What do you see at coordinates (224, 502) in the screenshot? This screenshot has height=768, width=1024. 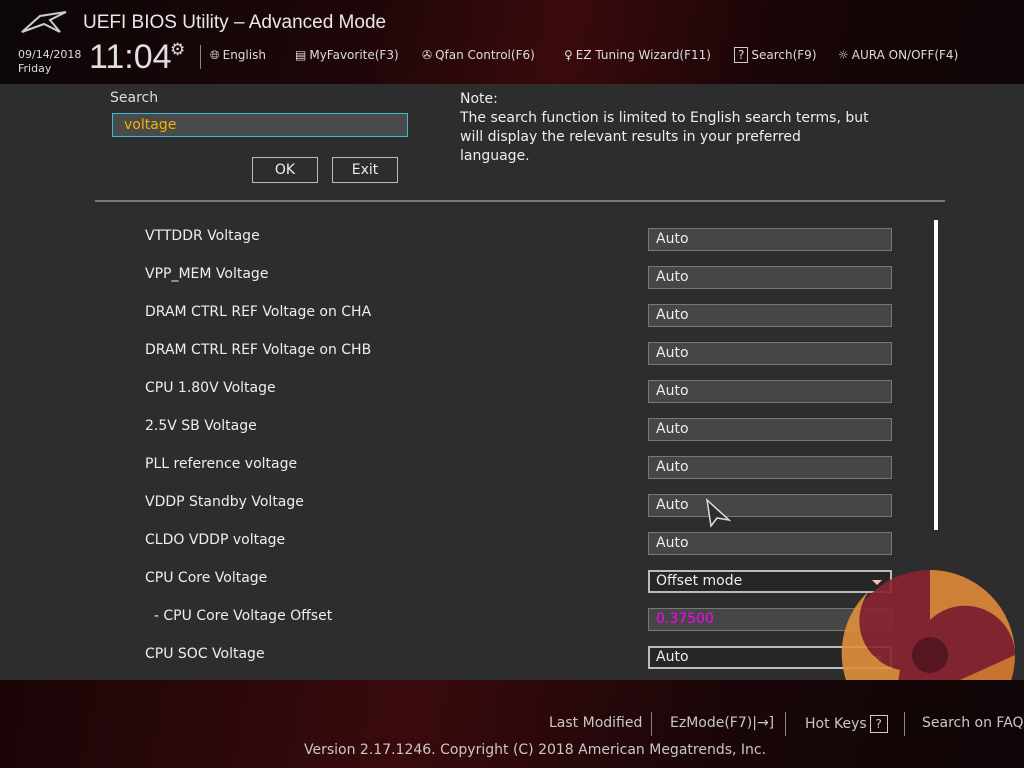 I see `setting-label: VDDP Standby Voltage` at bounding box center [224, 502].